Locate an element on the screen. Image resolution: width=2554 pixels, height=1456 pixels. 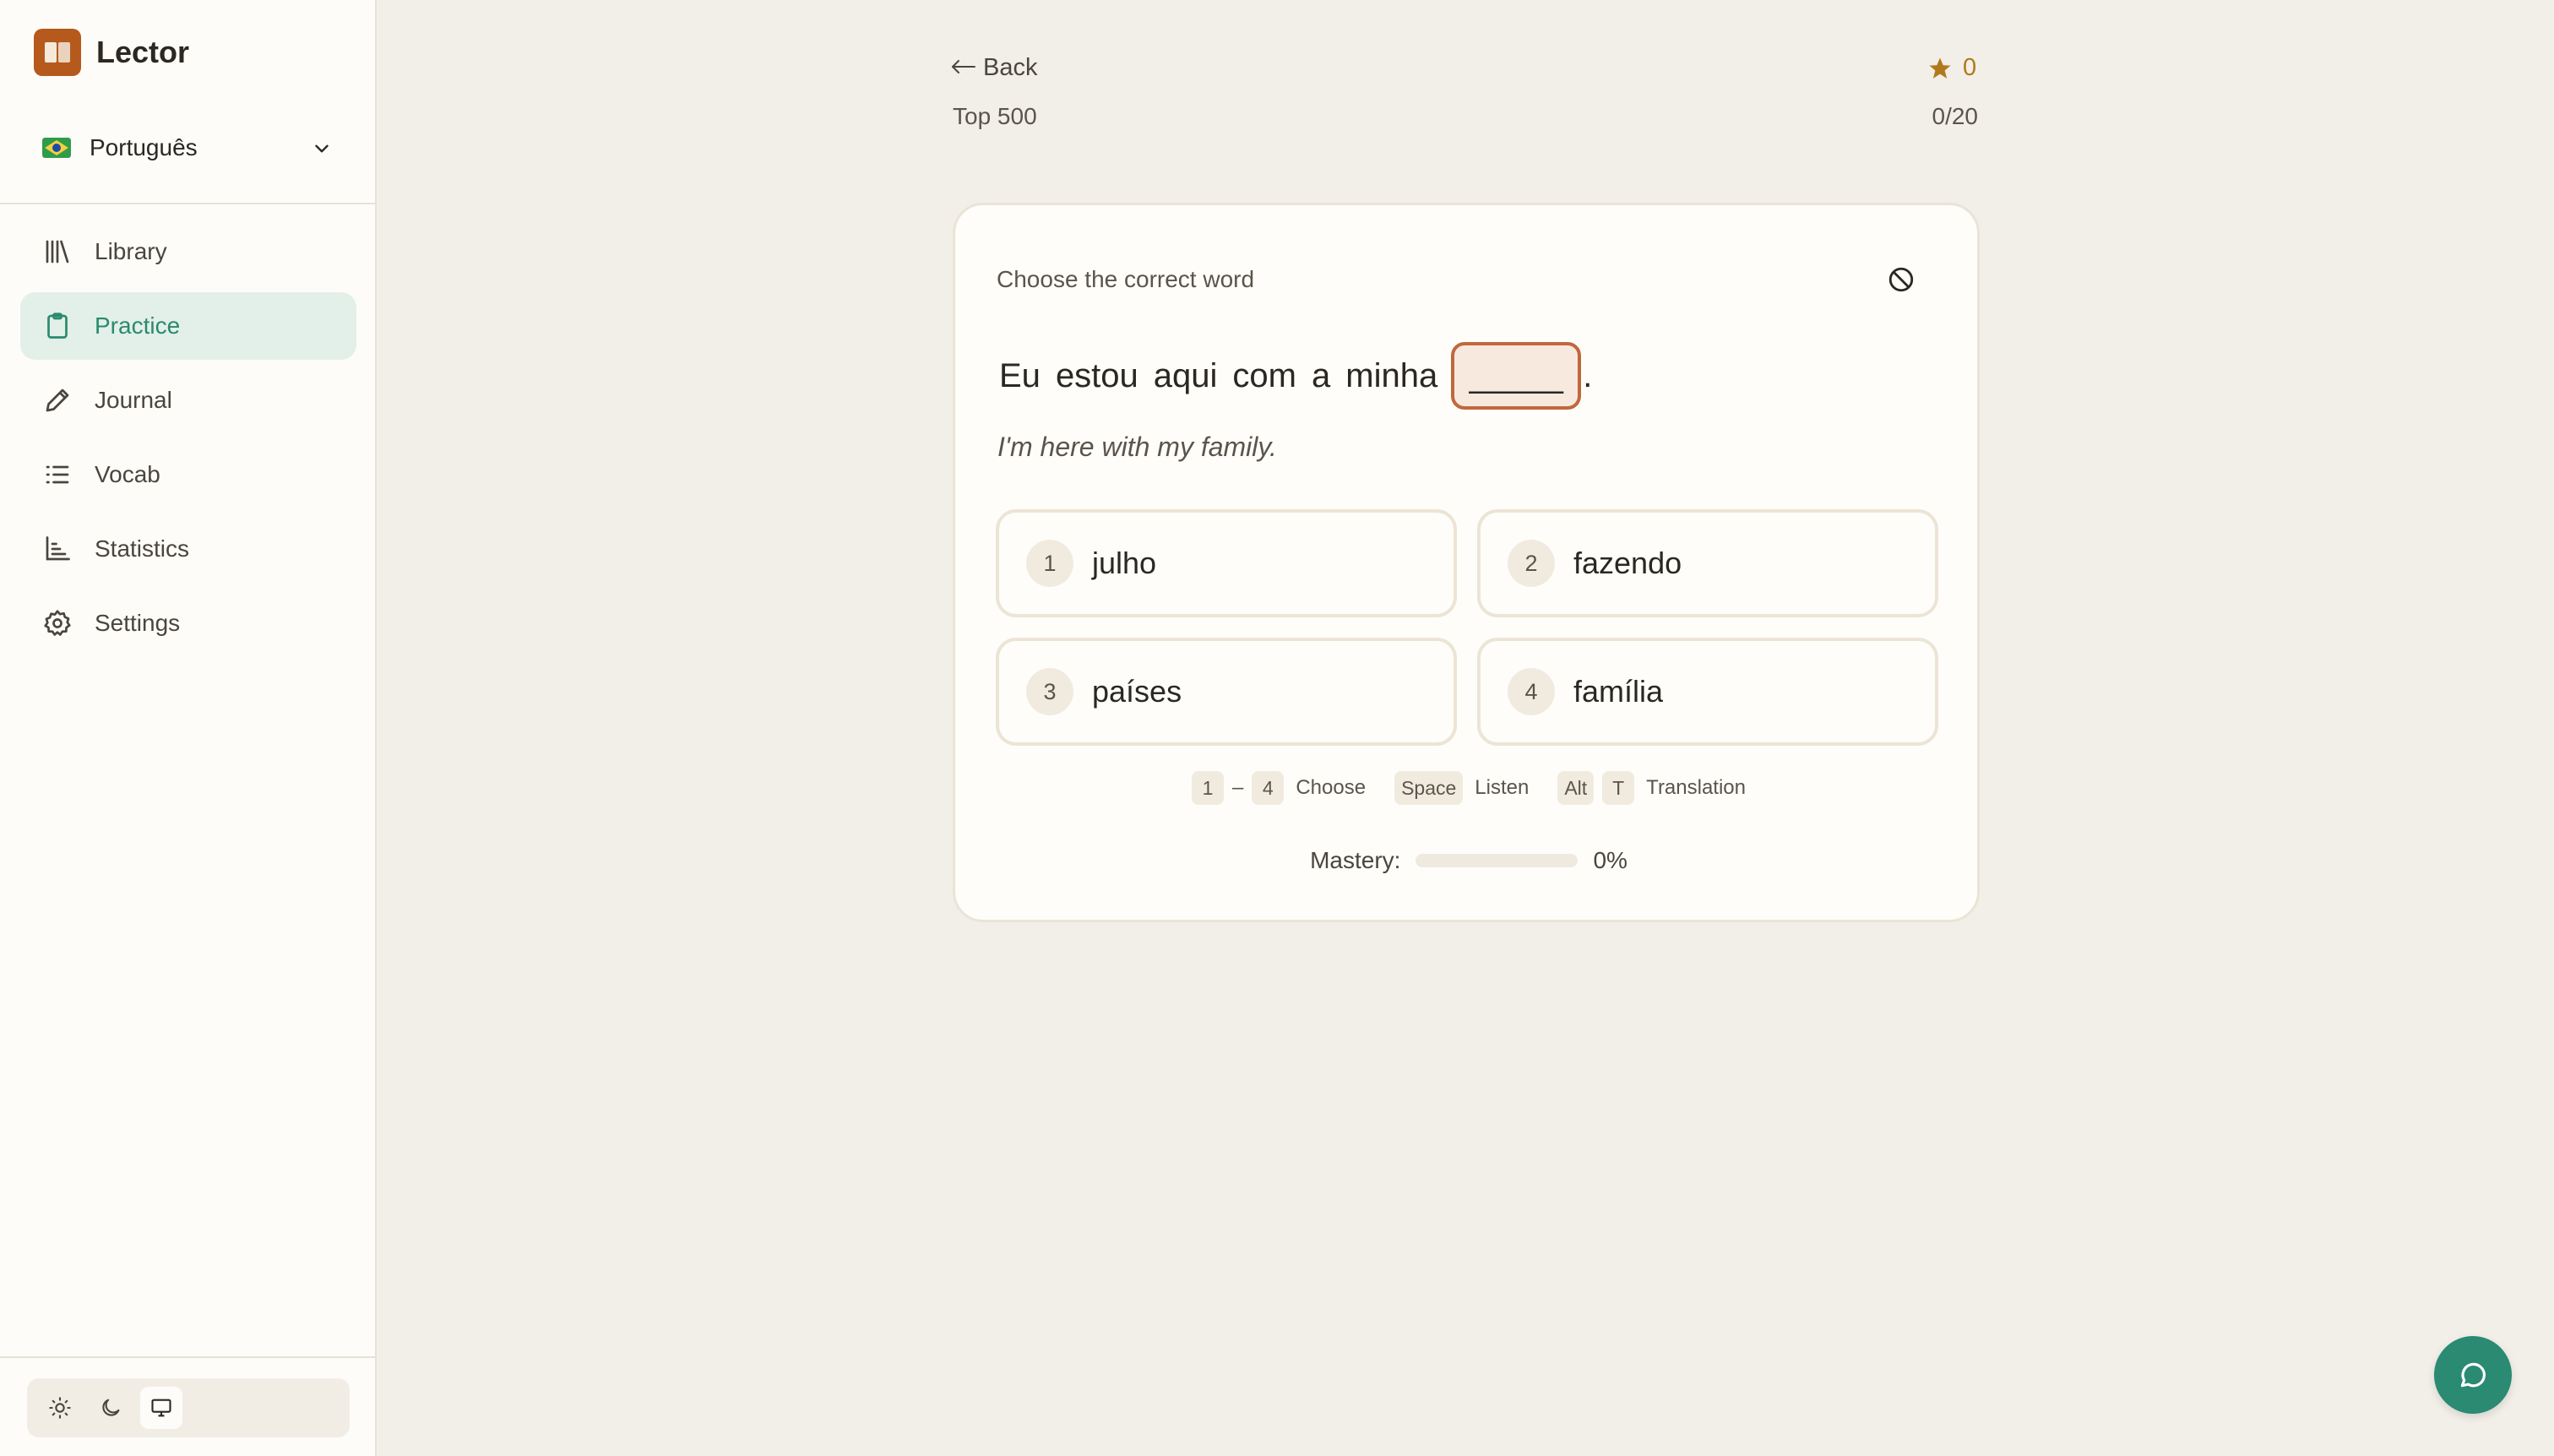
skip-button is located at coordinates (1901, 279).